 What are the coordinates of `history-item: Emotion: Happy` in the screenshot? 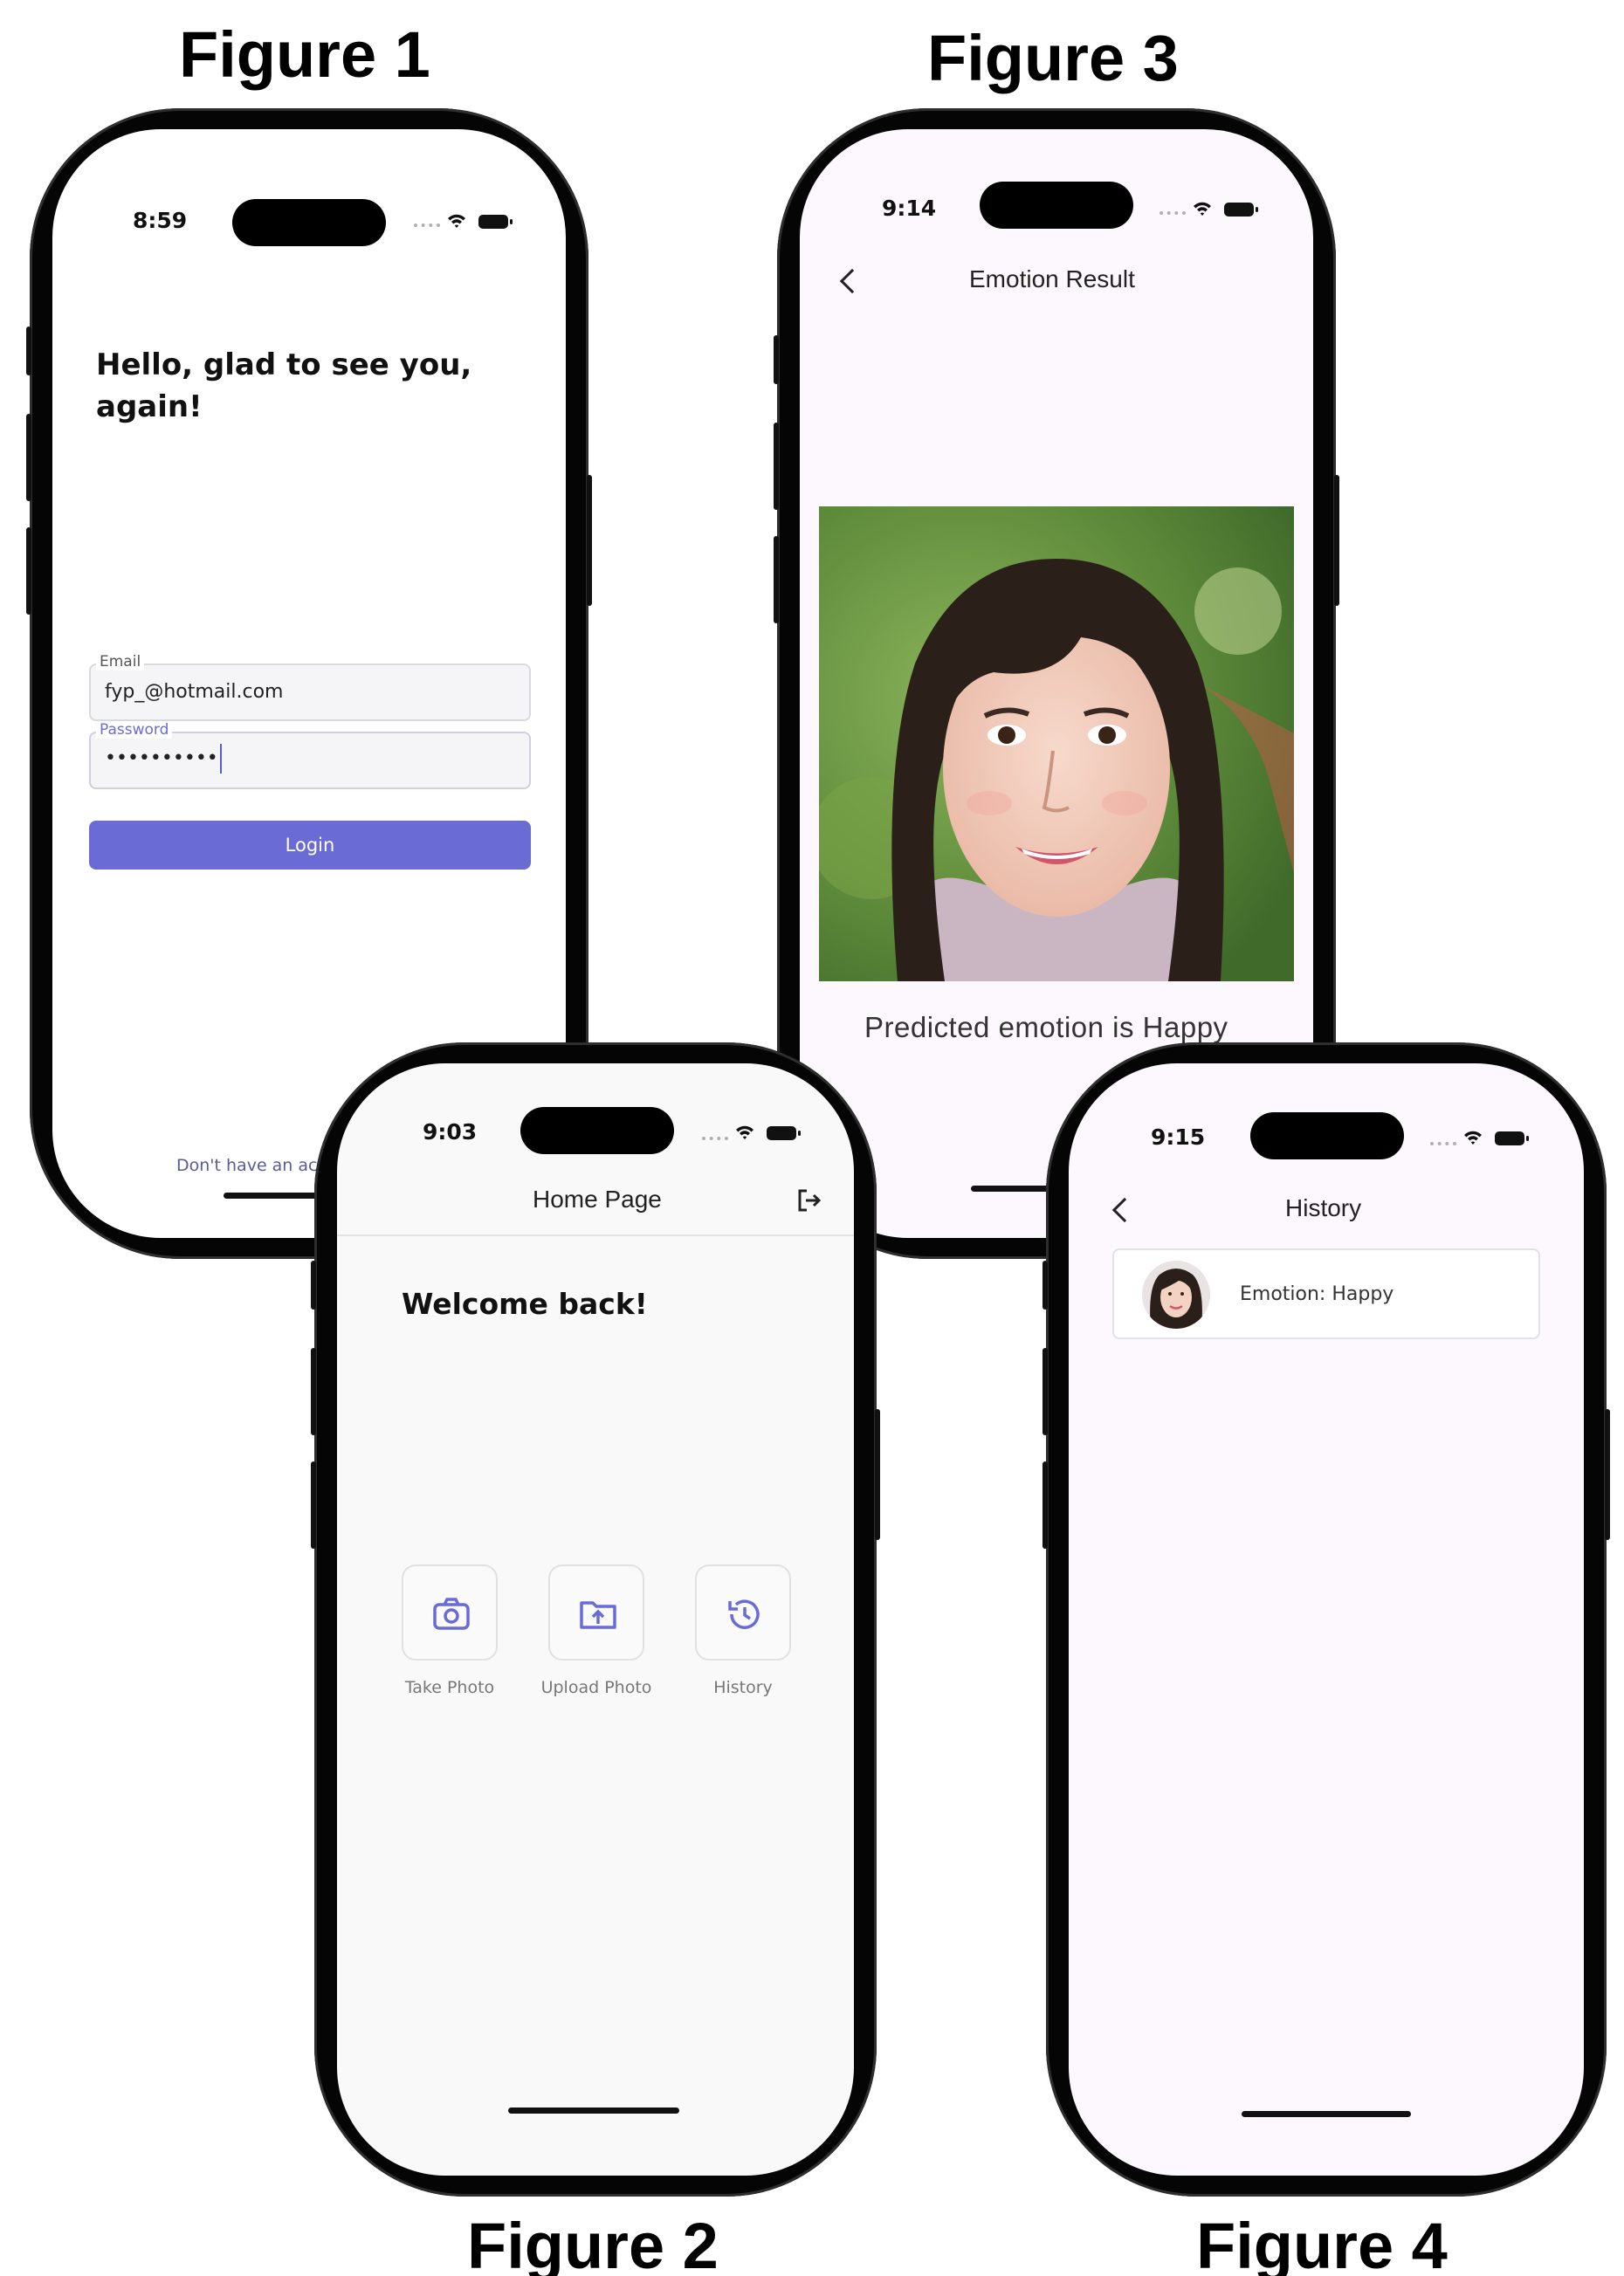 It's located at (1326, 1293).